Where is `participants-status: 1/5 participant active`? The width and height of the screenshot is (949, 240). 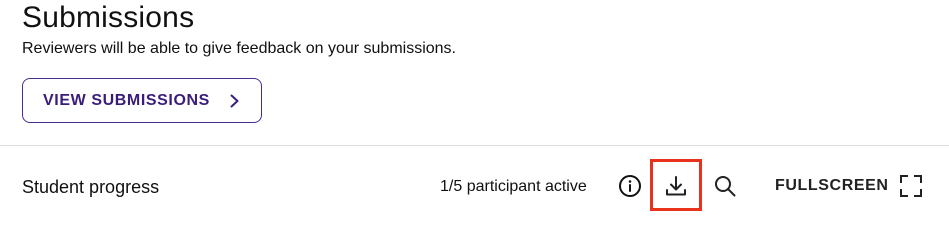 participants-status: 1/5 participant active is located at coordinates (513, 186).